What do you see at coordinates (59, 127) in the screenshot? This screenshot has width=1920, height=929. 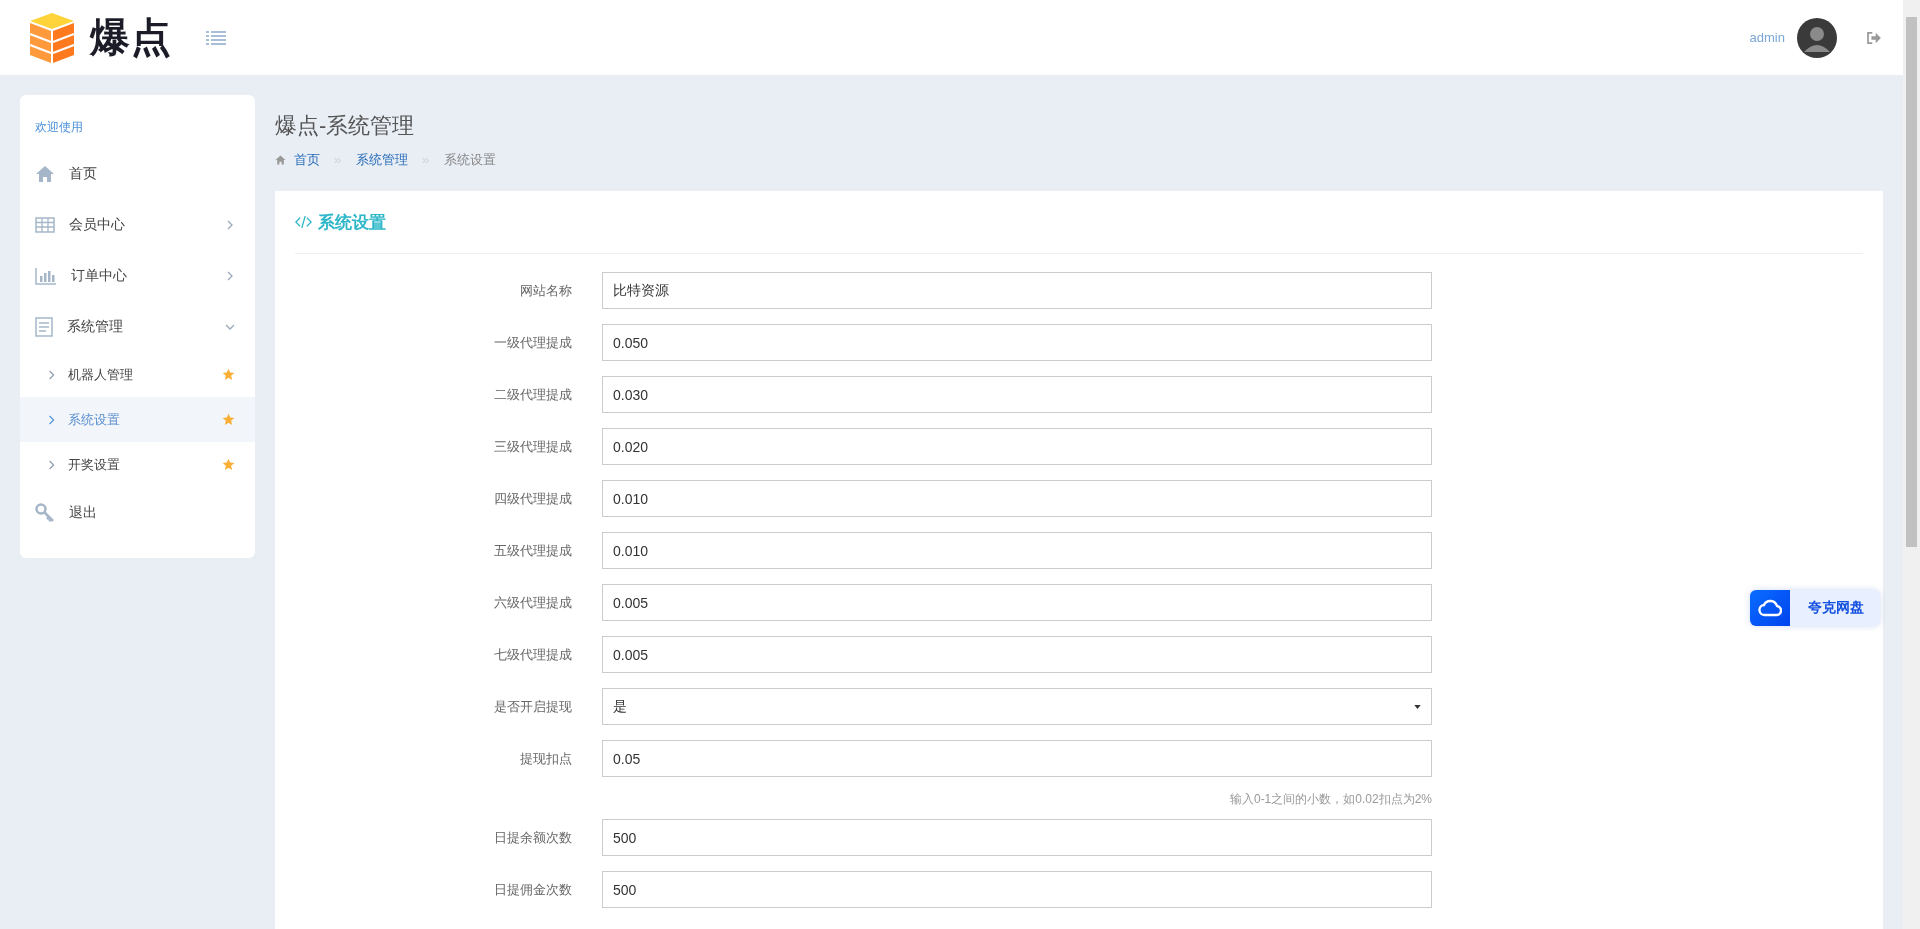 I see `sidebar-heading: 欢迎使用` at bounding box center [59, 127].